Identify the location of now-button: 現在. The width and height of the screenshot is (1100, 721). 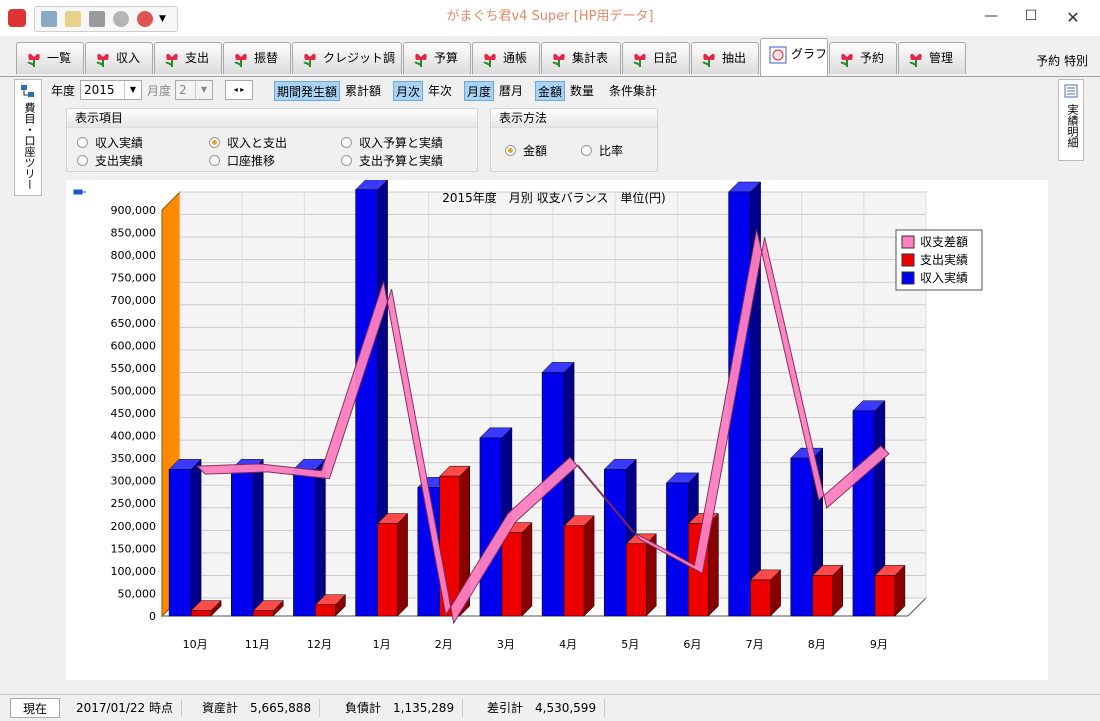
(35, 708).